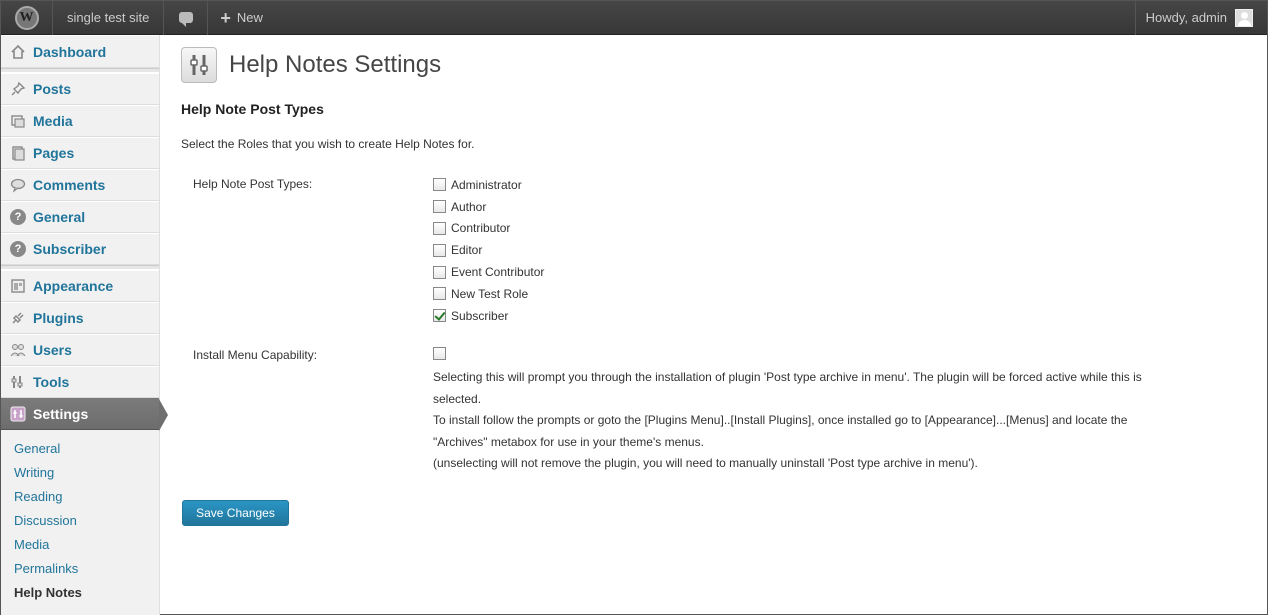 This screenshot has width=1268, height=615. I want to click on plus-icon: +, so click(225, 17).